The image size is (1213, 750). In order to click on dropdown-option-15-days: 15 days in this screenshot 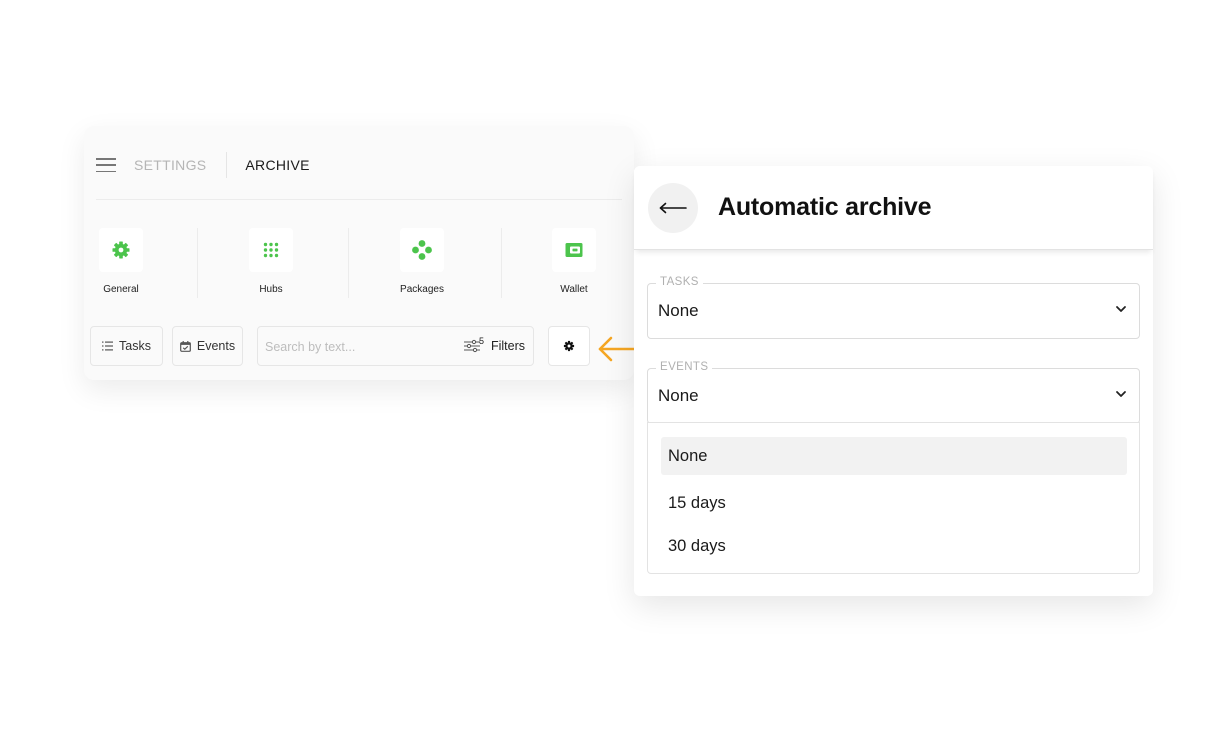, I will do `click(894, 503)`.